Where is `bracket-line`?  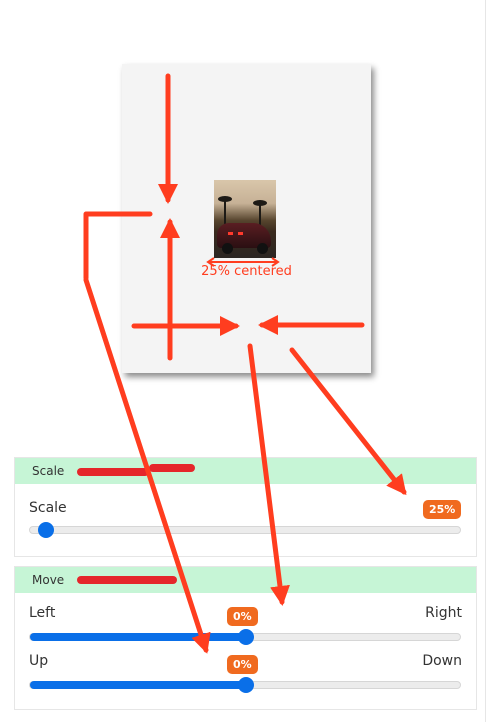 bracket-line is located at coordinates (118, 246).